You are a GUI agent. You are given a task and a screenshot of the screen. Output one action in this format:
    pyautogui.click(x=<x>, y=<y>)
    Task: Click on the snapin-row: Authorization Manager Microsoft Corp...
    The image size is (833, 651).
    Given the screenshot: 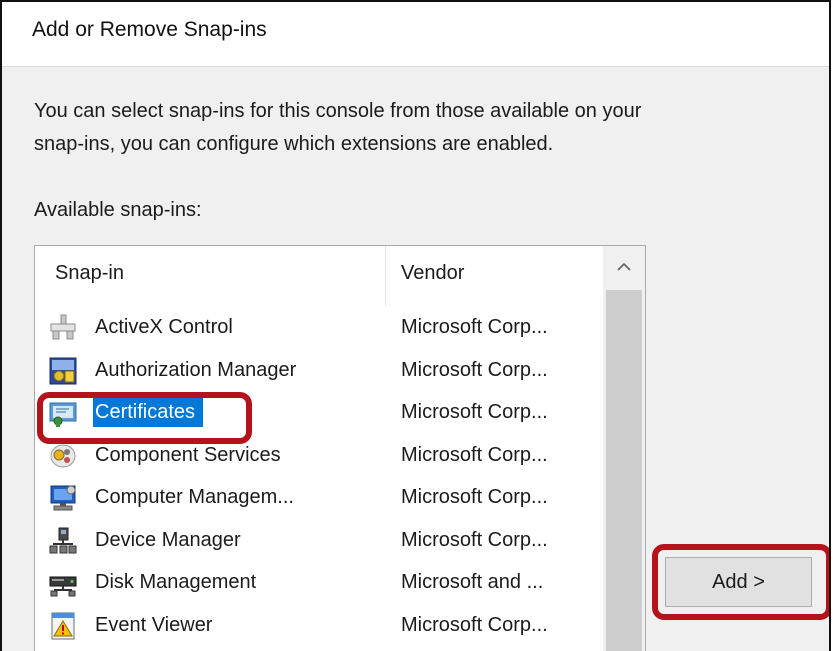 What is the action you would take?
    pyautogui.click(x=316, y=370)
    